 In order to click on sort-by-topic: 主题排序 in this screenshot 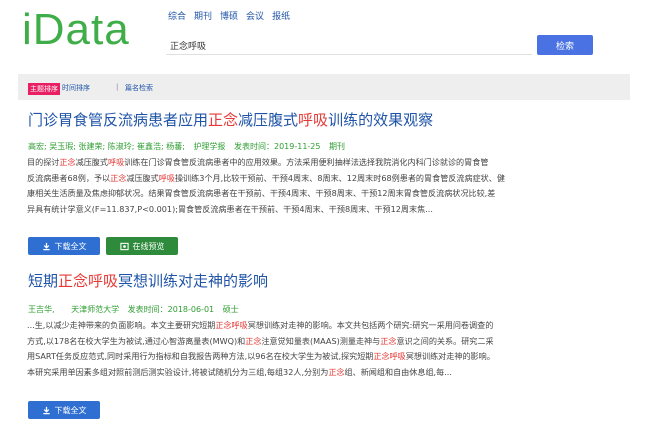, I will do `click(44, 89)`.